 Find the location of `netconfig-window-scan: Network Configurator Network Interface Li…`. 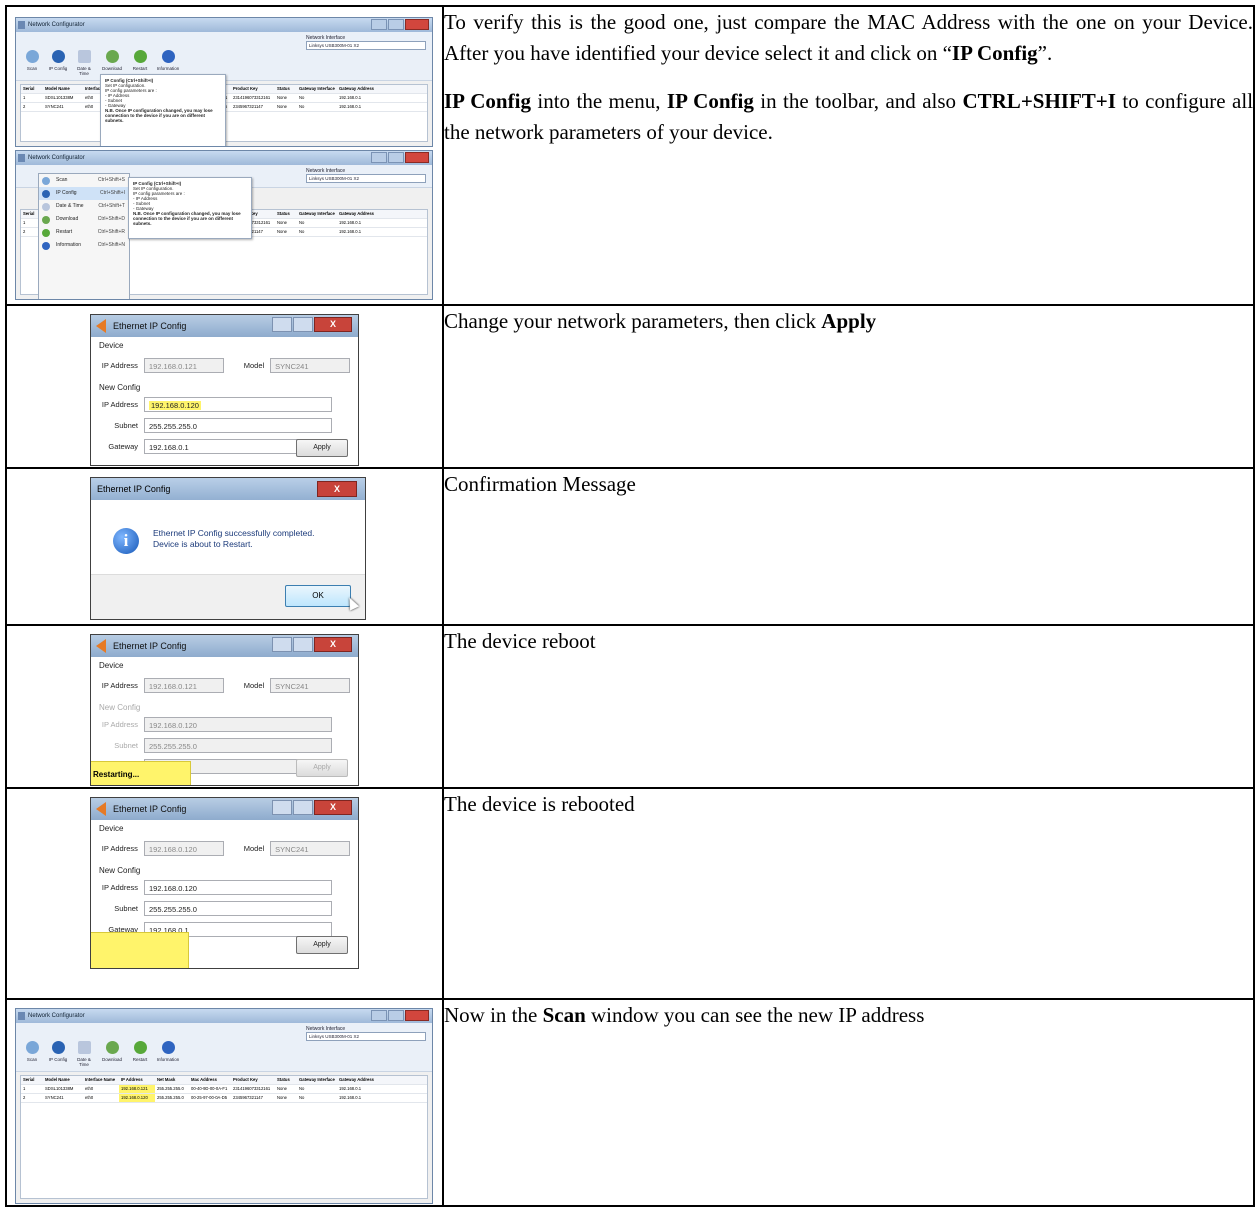

netconfig-window-scan: Network Configurator Network Interface Li… is located at coordinates (224, 1106).